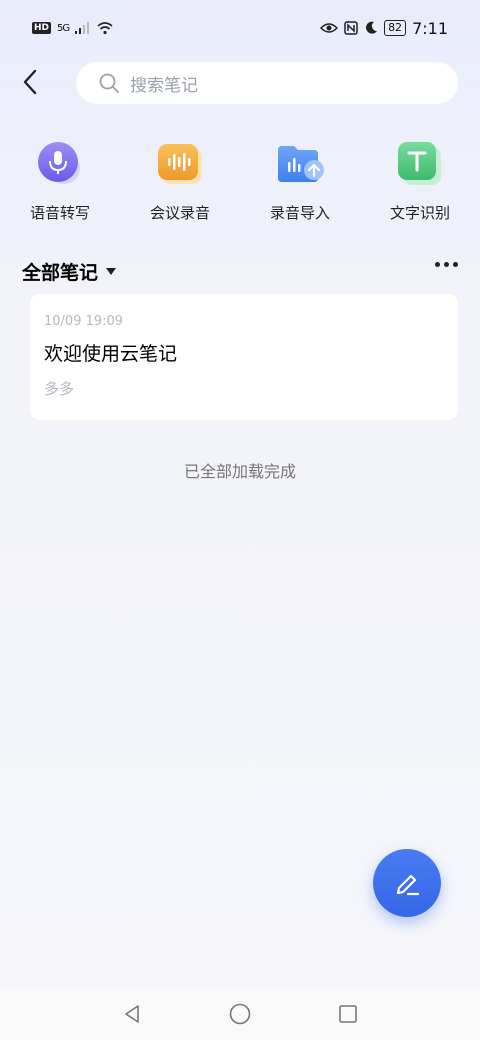 Image resolution: width=480 pixels, height=1040 pixels. What do you see at coordinates (164, 85) in the screenshot?
I see `search-placeholder: 搜索笔记` at bounding box center [164, 85].